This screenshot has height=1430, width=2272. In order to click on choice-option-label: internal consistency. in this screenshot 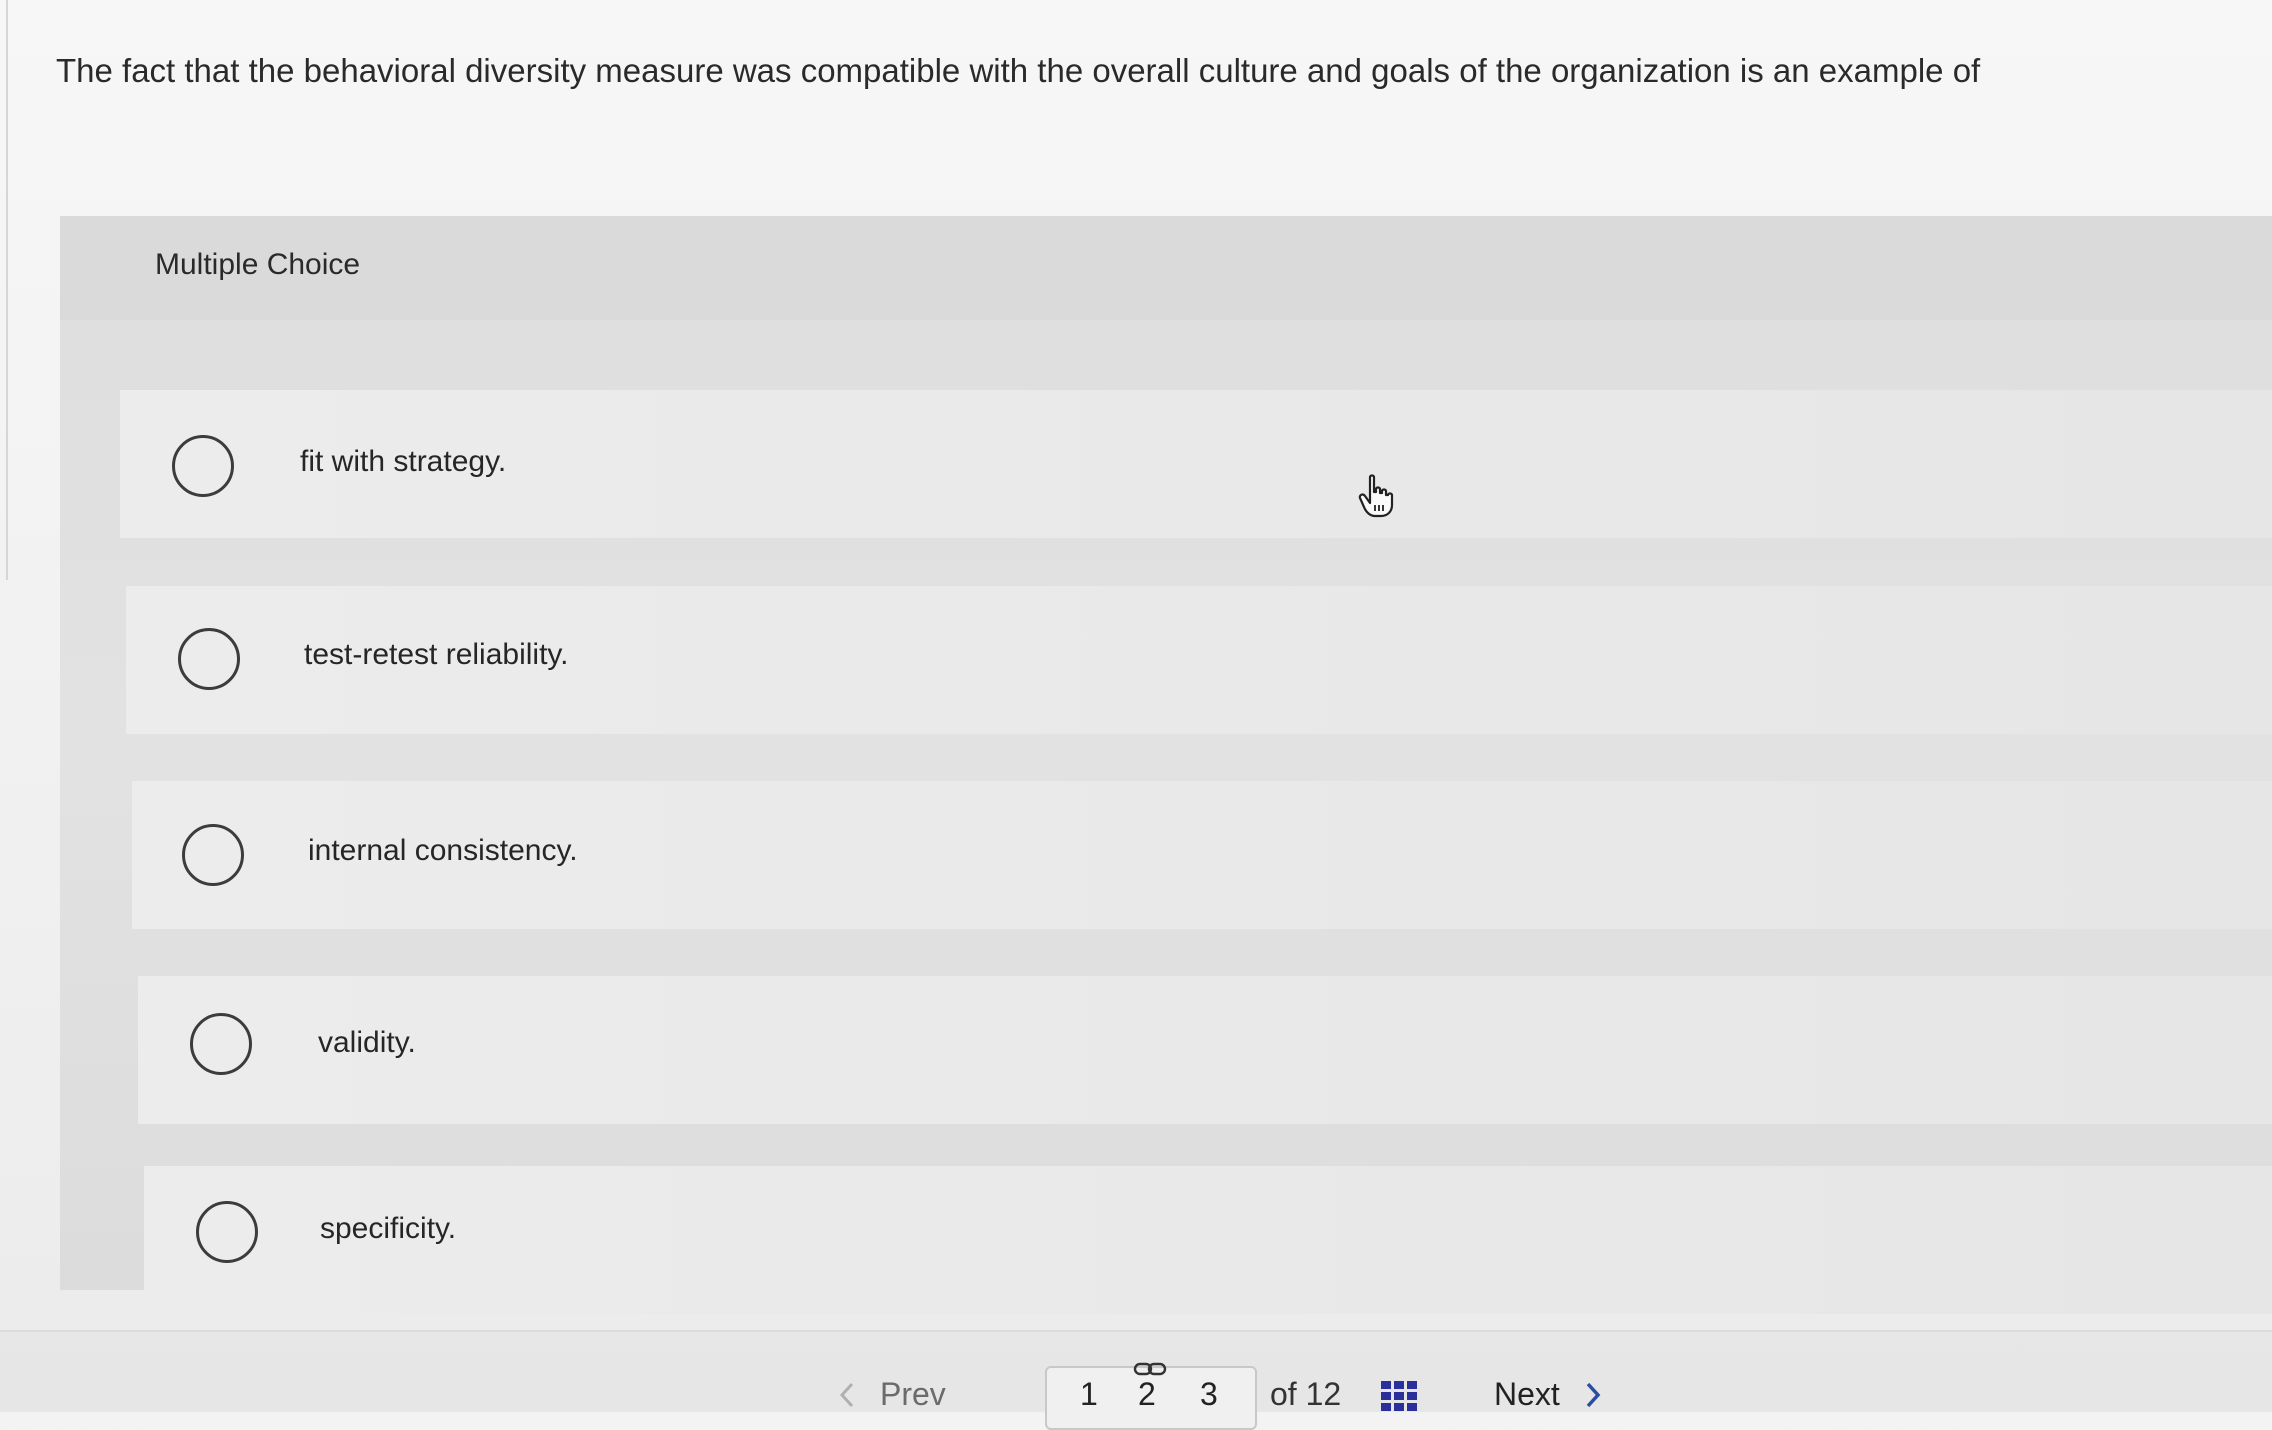, I will do `click(443, 850)`.